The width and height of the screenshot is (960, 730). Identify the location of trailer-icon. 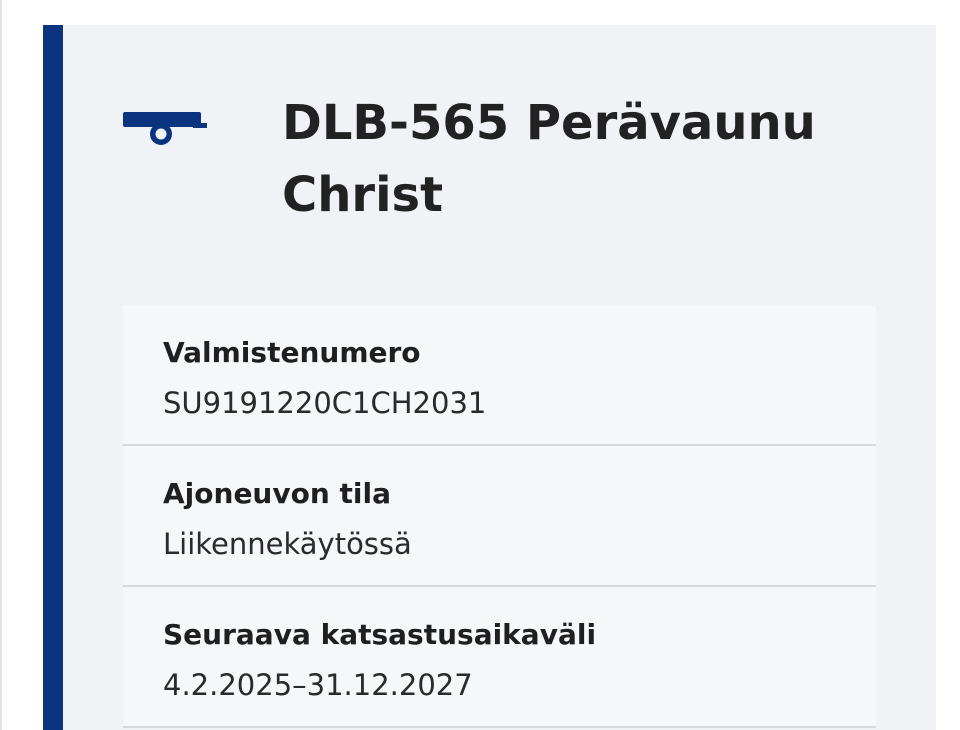
(165, 128).